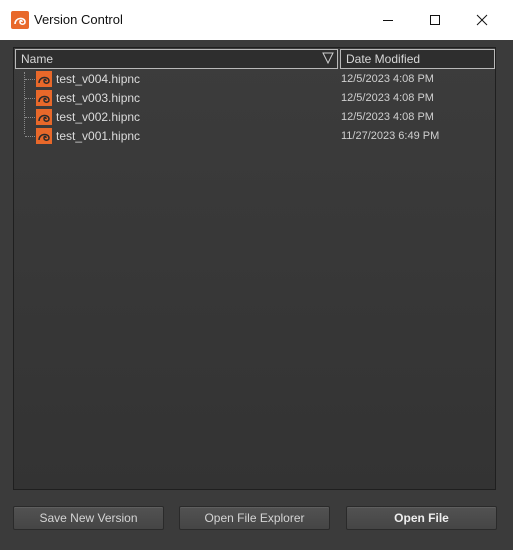 Image resolution: width=513 pixels, height=550 pixels. I want to click on maximize-icon, so click(435, 20).